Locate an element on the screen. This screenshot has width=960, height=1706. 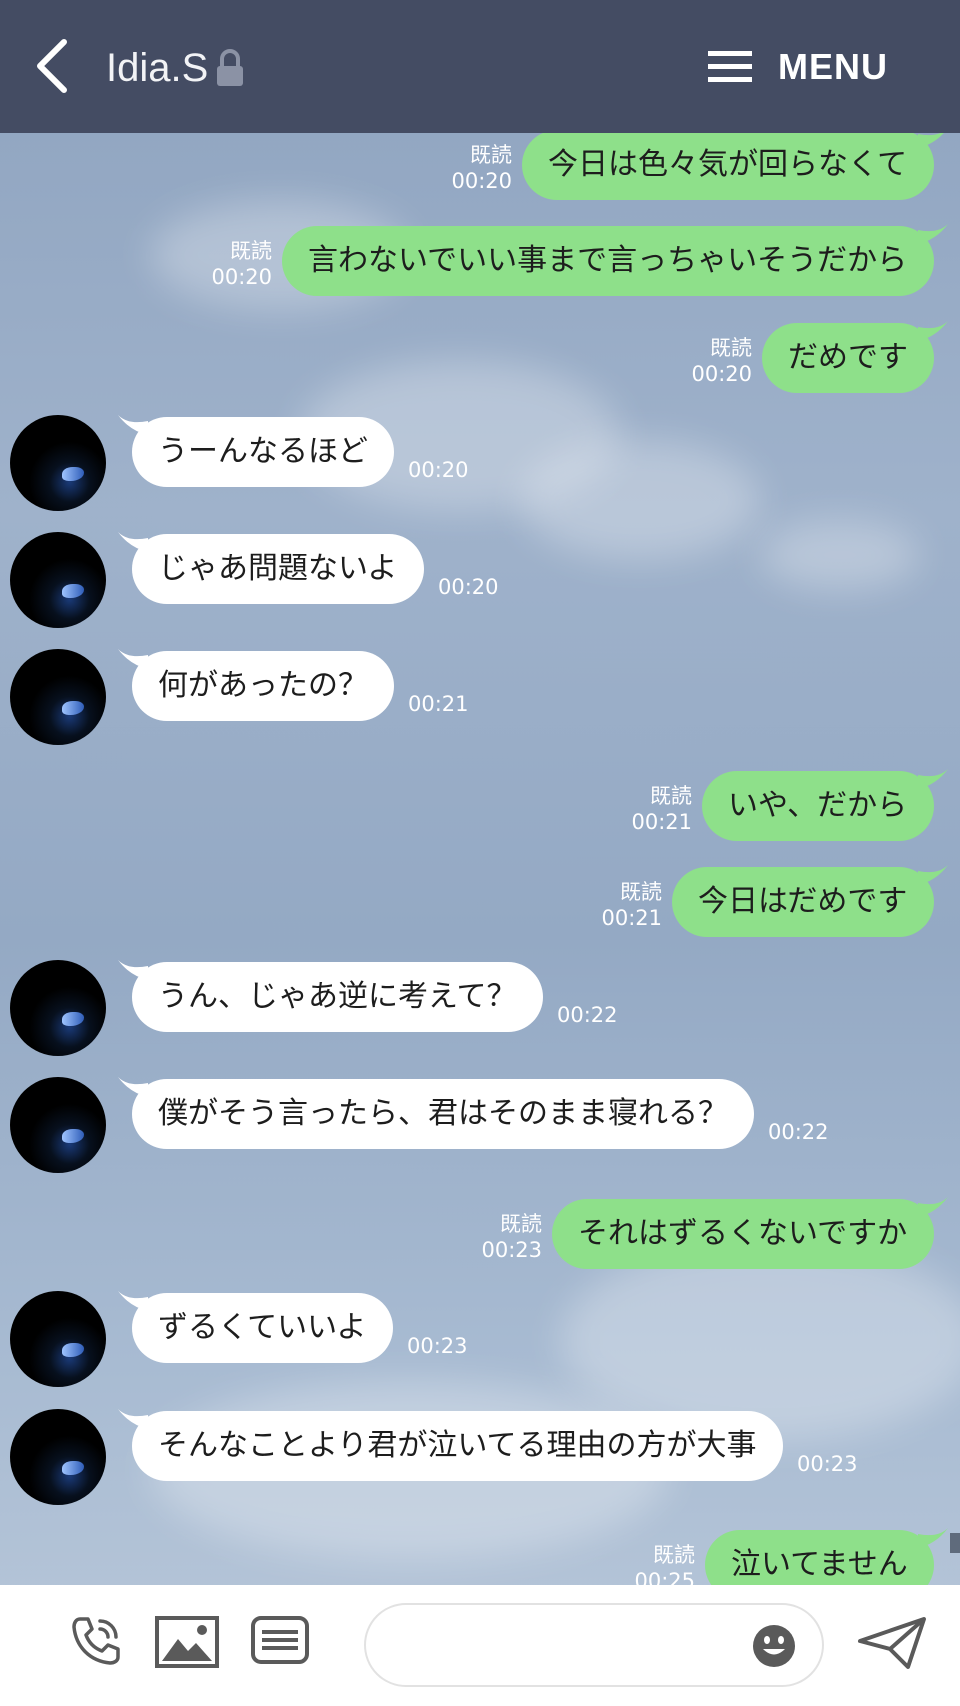
back-arrow-icon is located at coordinates (55, 66).